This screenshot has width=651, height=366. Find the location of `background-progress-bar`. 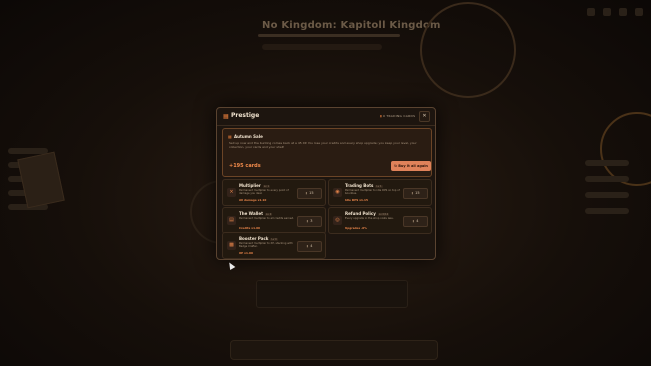

background-progress-bar is located at coordinates (329, 35).